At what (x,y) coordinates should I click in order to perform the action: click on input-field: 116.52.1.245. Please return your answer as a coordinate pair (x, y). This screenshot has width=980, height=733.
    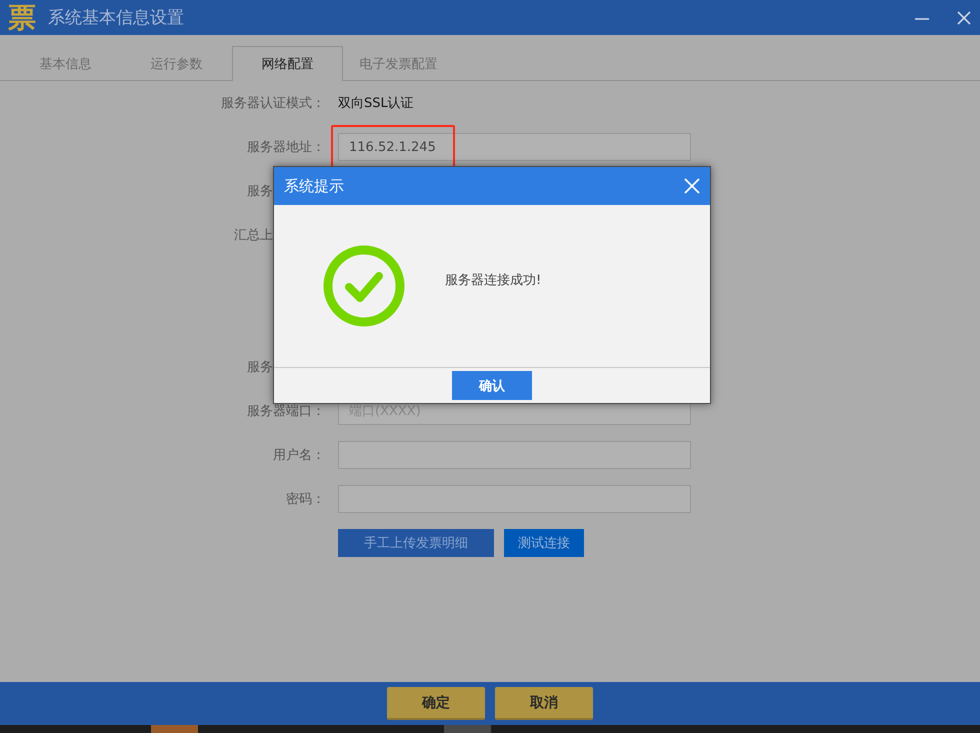
    Looking at the image, I should click on (514, 147).